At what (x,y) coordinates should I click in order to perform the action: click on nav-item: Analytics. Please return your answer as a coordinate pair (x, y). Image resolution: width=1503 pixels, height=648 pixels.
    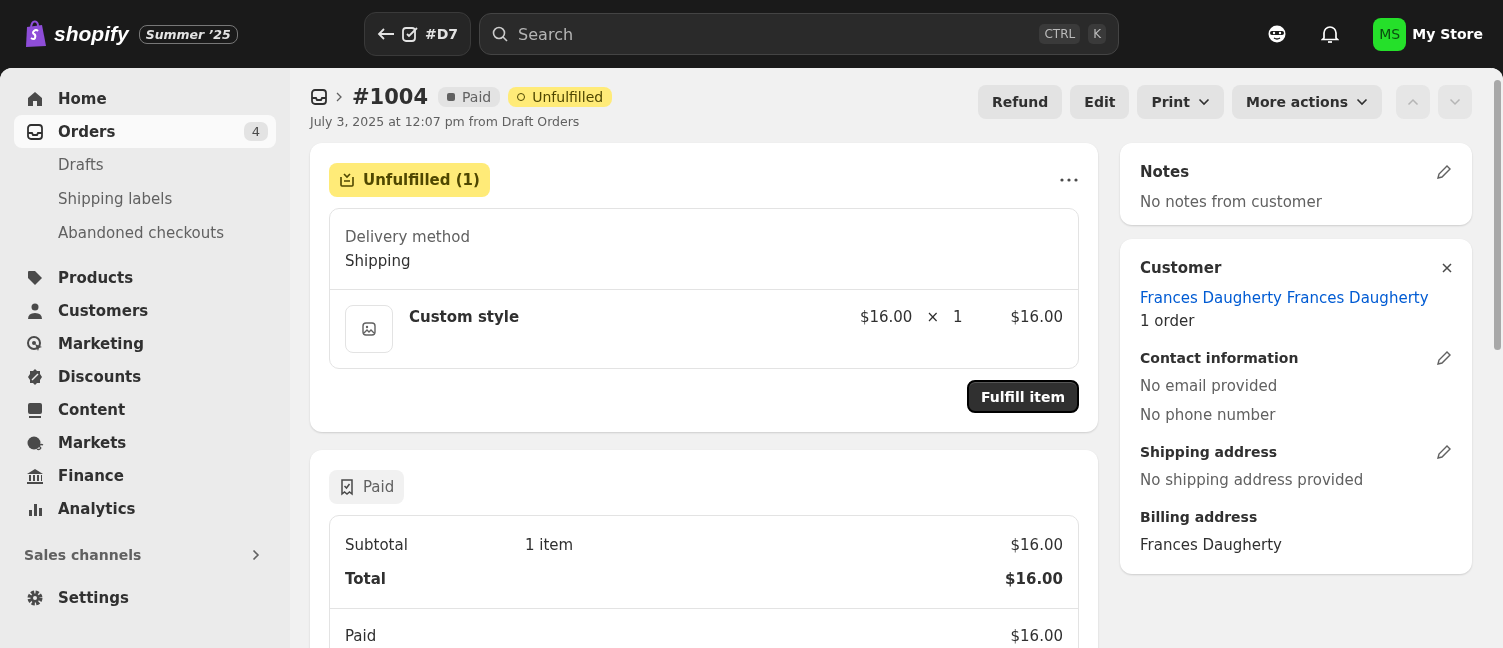
    Looking at the image, I should click on (145, 508).